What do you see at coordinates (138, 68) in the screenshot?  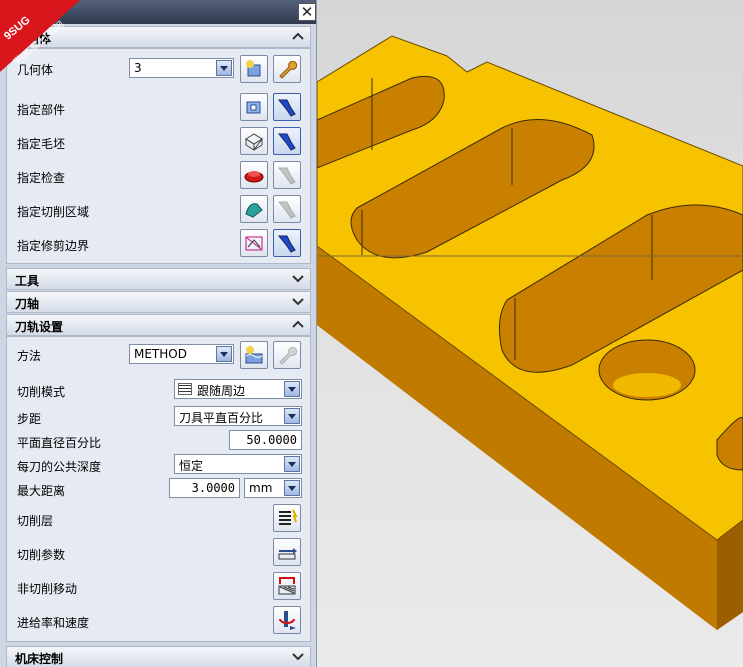 I see `geometry-select-value: 3` at bounding box center [138, 68].